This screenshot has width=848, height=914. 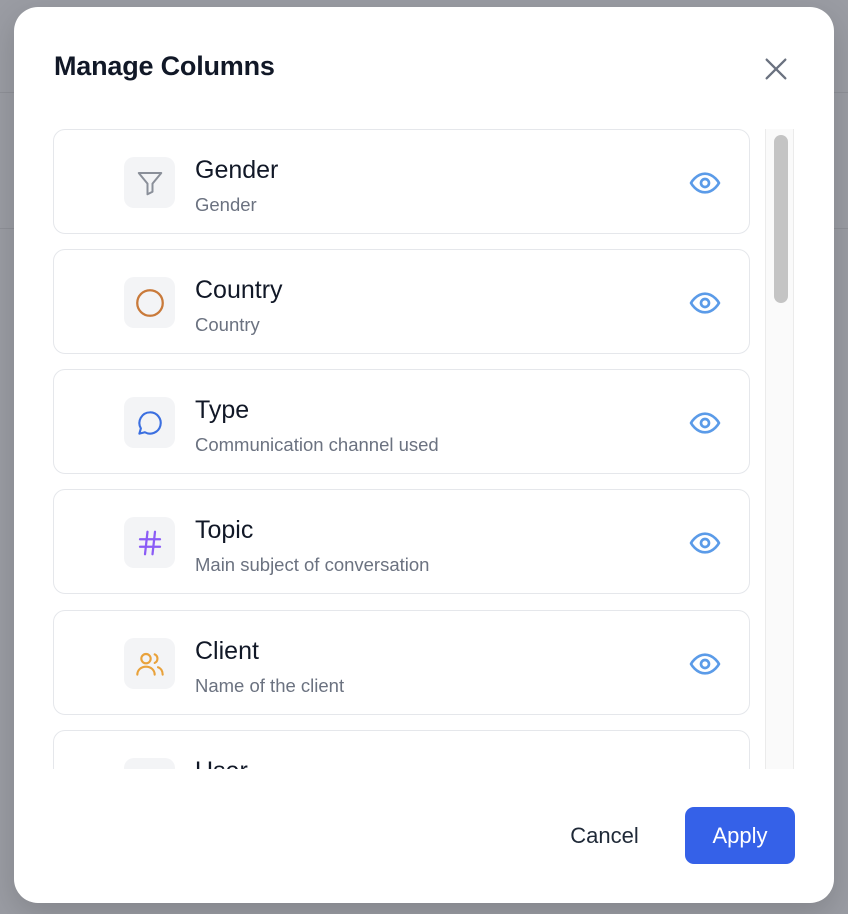 I want to click on hashtag-icon, so click(x=149, y=542).